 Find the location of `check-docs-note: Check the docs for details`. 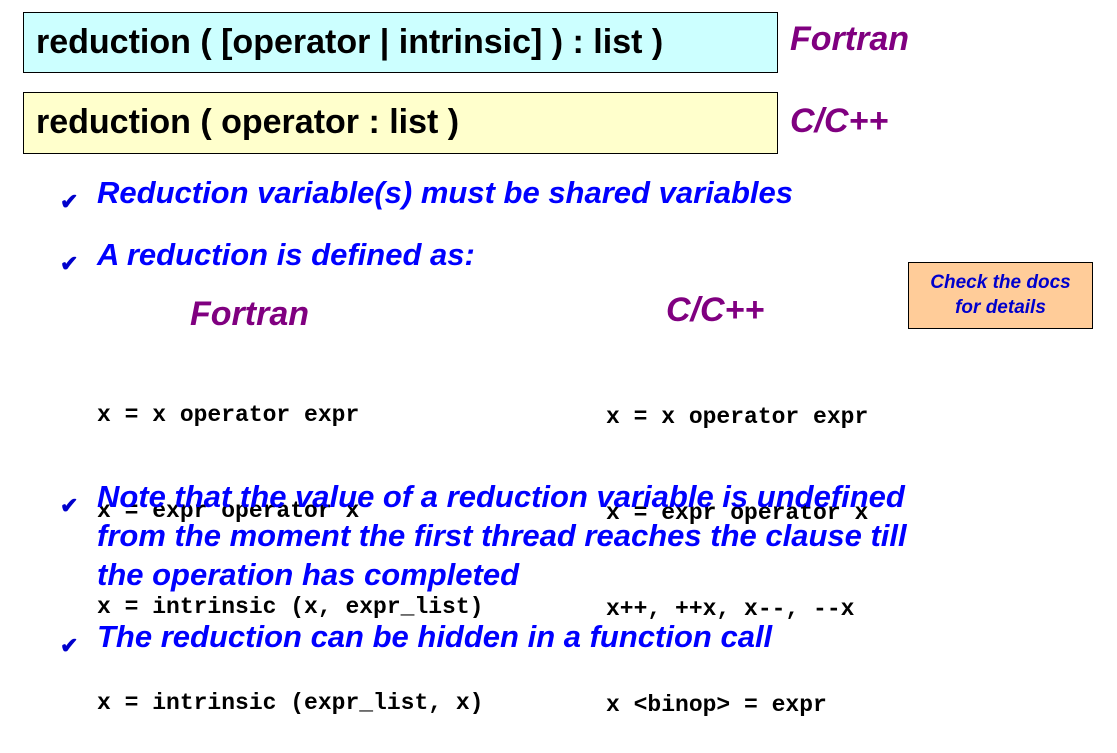

check-docs-note: Check the docs for details is located at coordinates (1000, 295).